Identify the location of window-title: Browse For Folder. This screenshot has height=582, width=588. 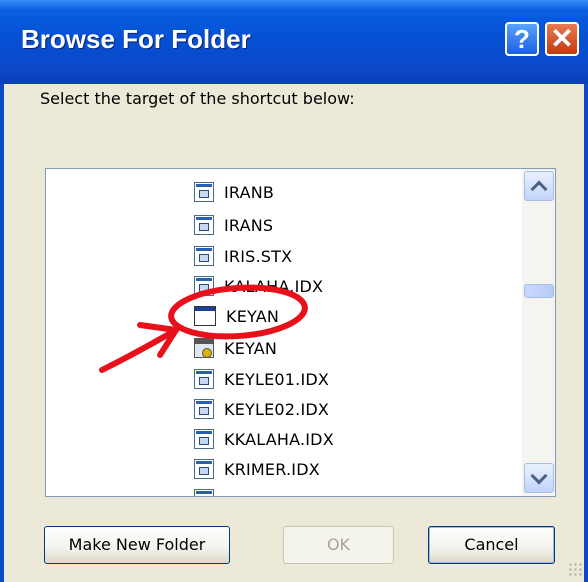
(136, 39).